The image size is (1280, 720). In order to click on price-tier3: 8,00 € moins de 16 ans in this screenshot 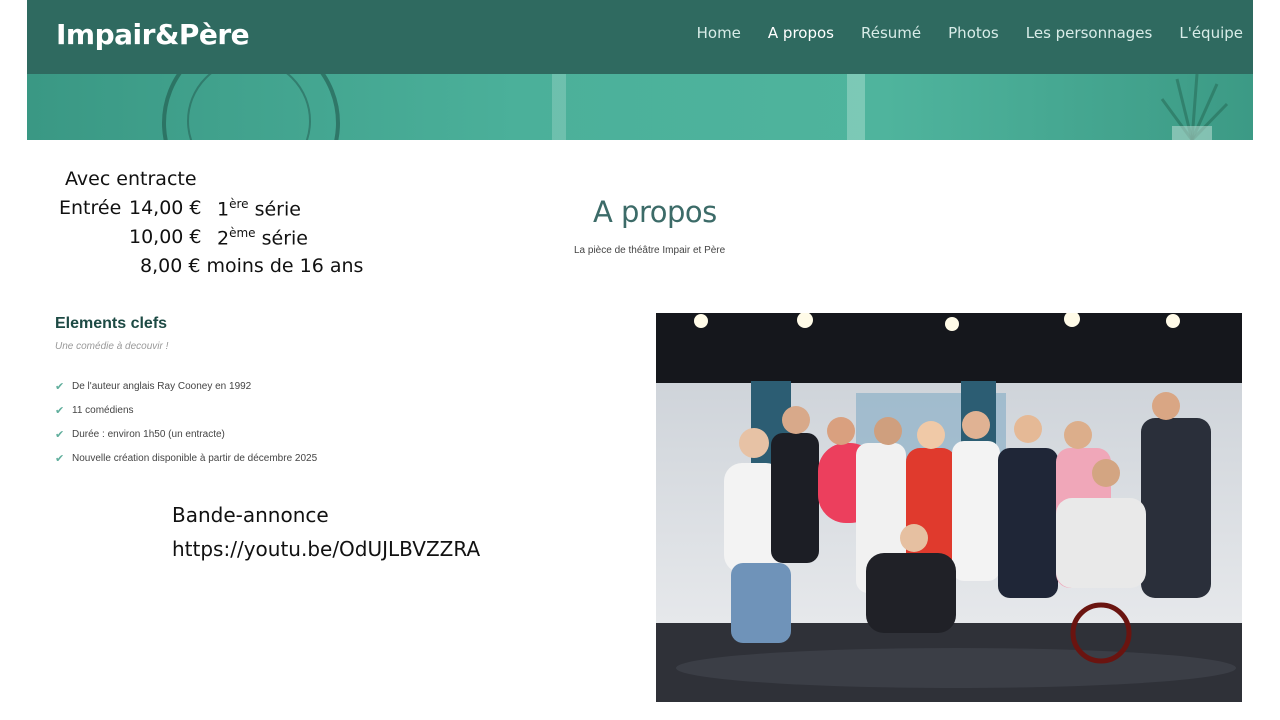, I will do `click(252, 266)`.